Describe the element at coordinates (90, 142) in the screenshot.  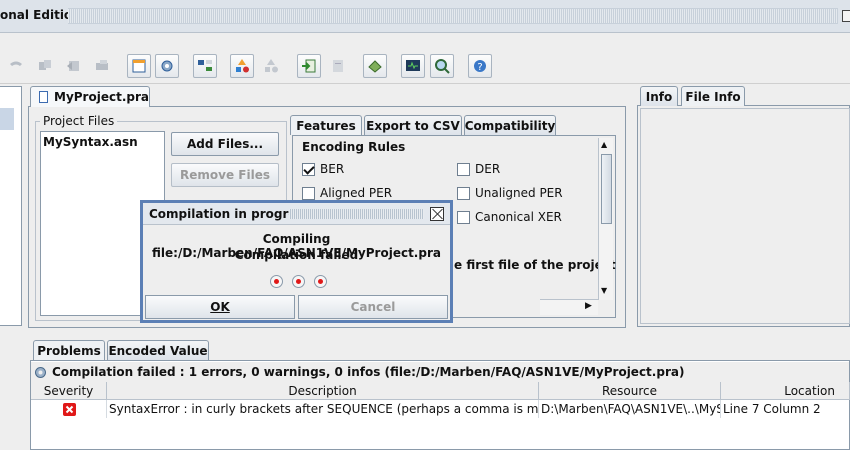
I see `list-item: MySyntax.asn` at that location.